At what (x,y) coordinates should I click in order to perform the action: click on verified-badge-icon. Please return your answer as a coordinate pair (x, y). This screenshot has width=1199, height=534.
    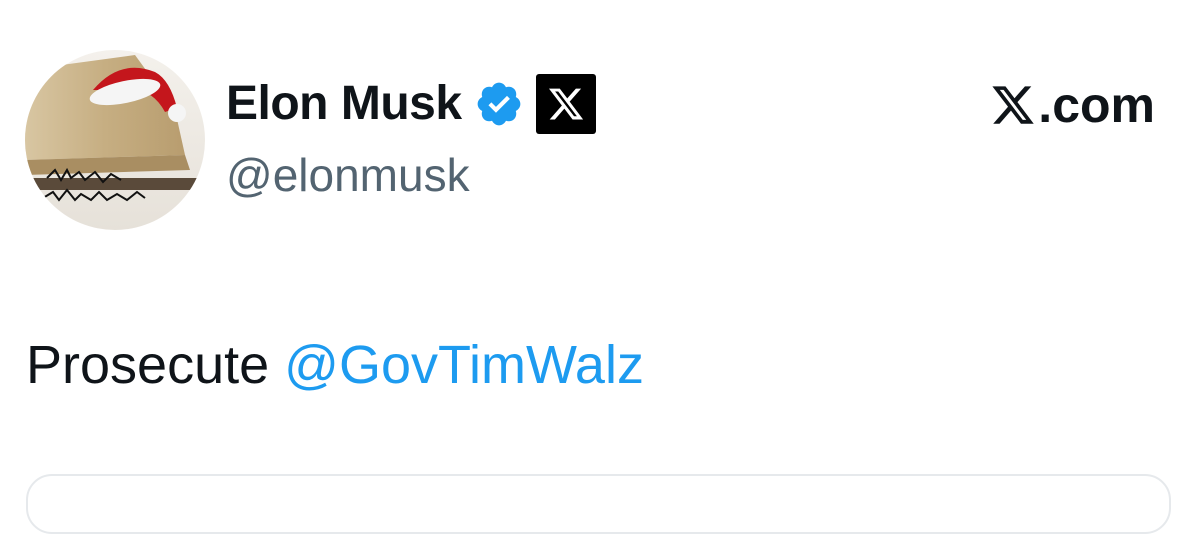
    Looking at the image, I should click on (499, 104).